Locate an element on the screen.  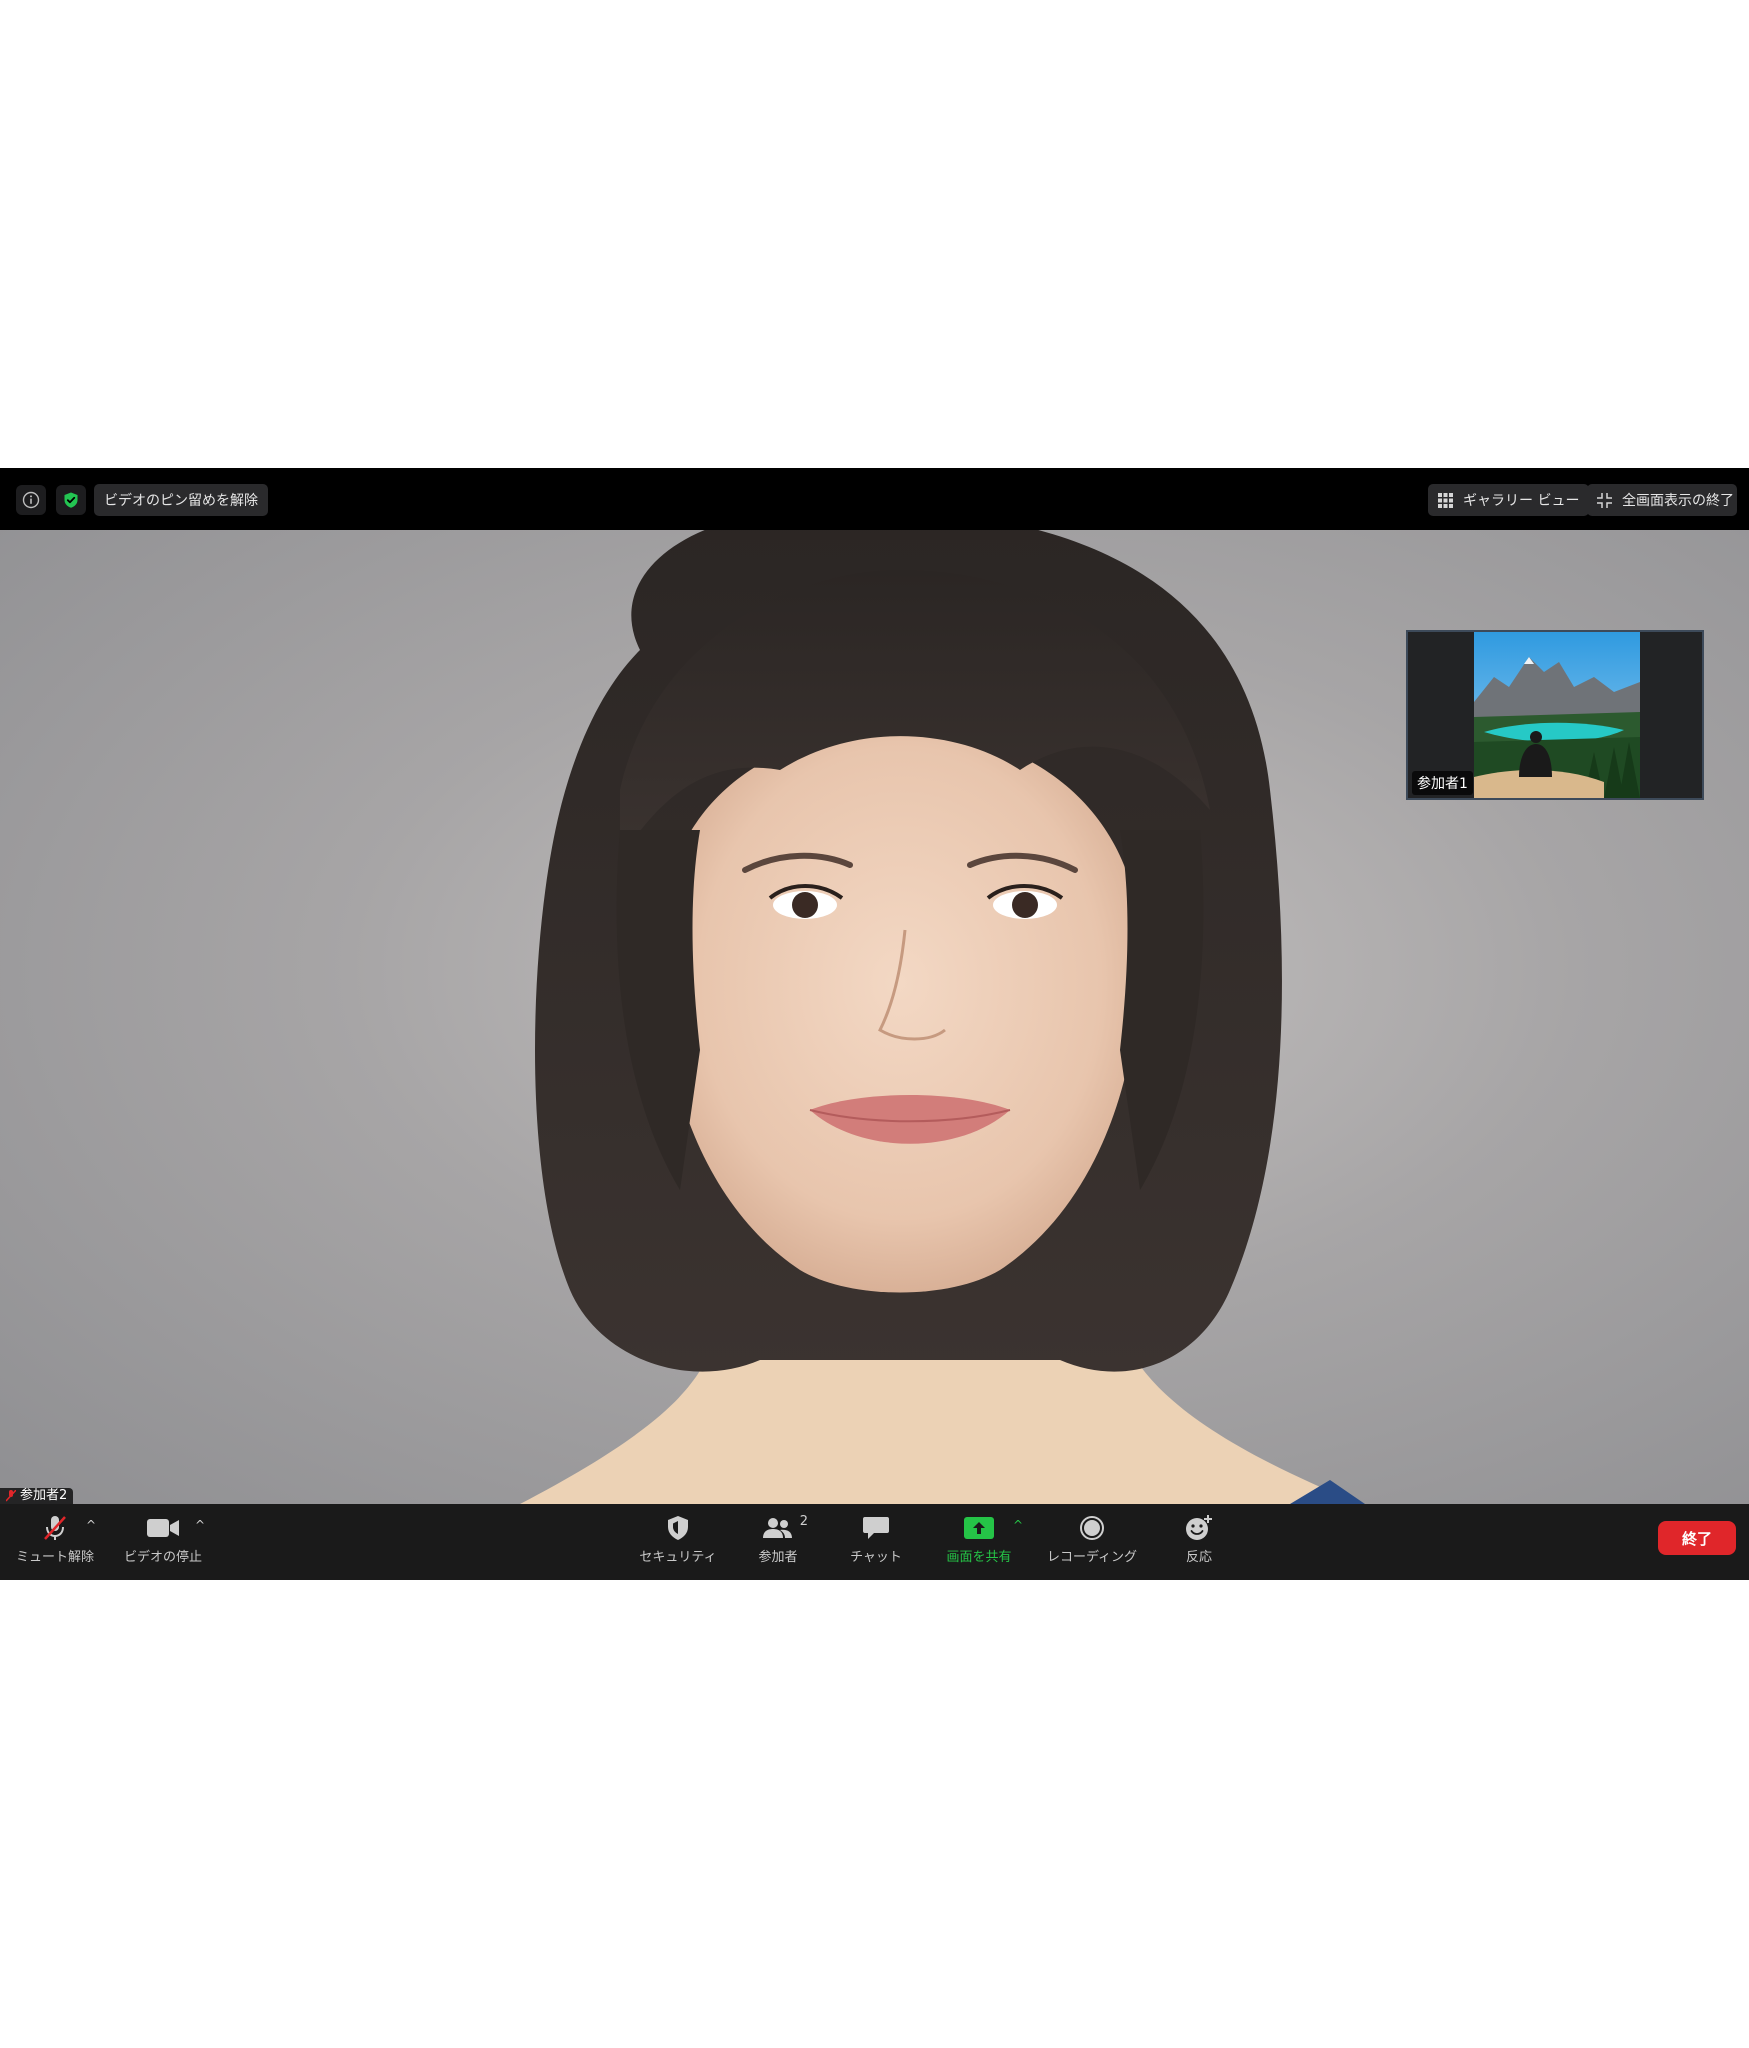
shield-check-icon is located at coordinates (71, 500).